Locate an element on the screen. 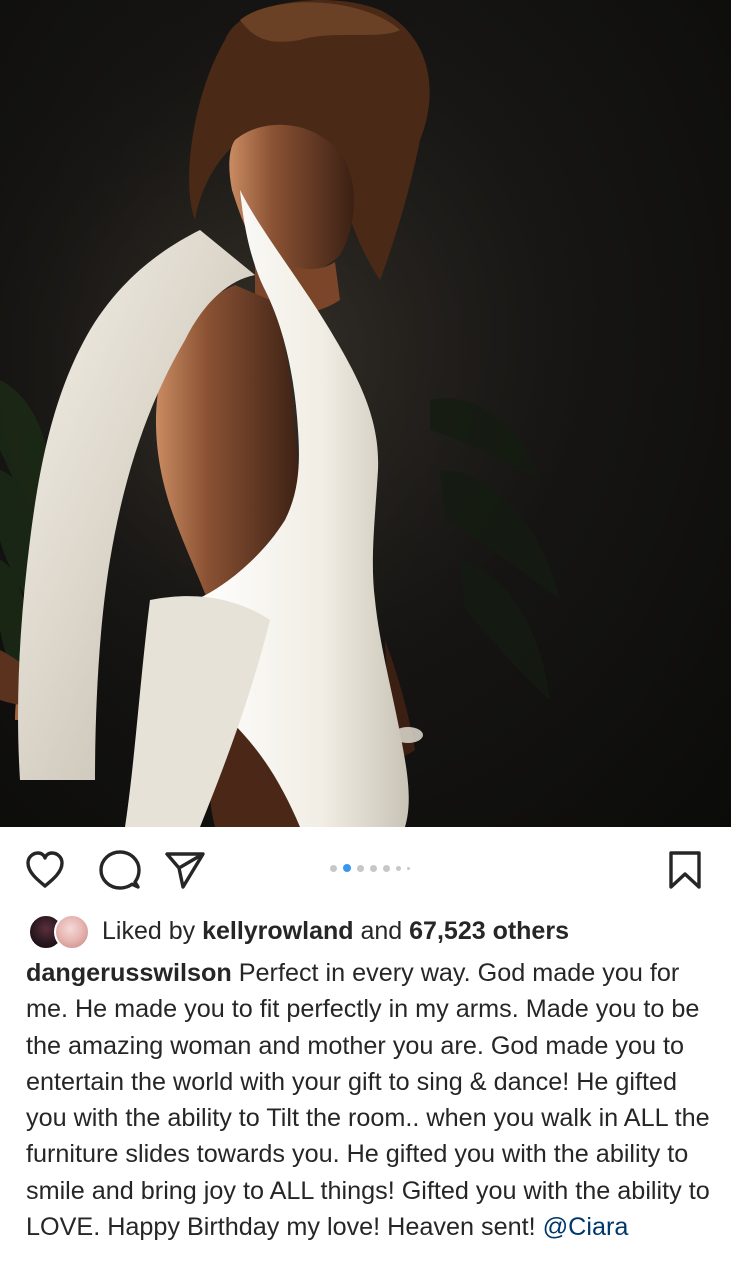  caption-mention: @Ciara is located at coordinates (586, 1227).